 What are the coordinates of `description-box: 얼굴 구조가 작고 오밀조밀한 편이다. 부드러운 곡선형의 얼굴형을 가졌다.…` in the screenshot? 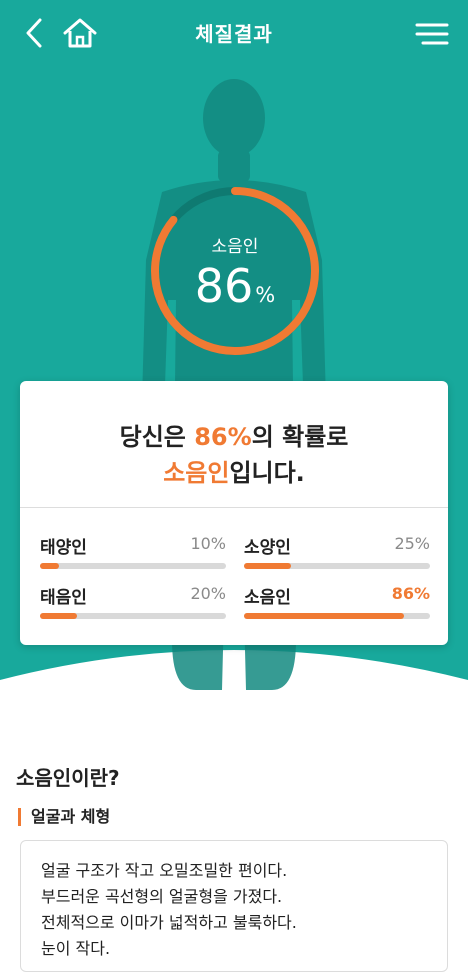 It's located at (234, 906).